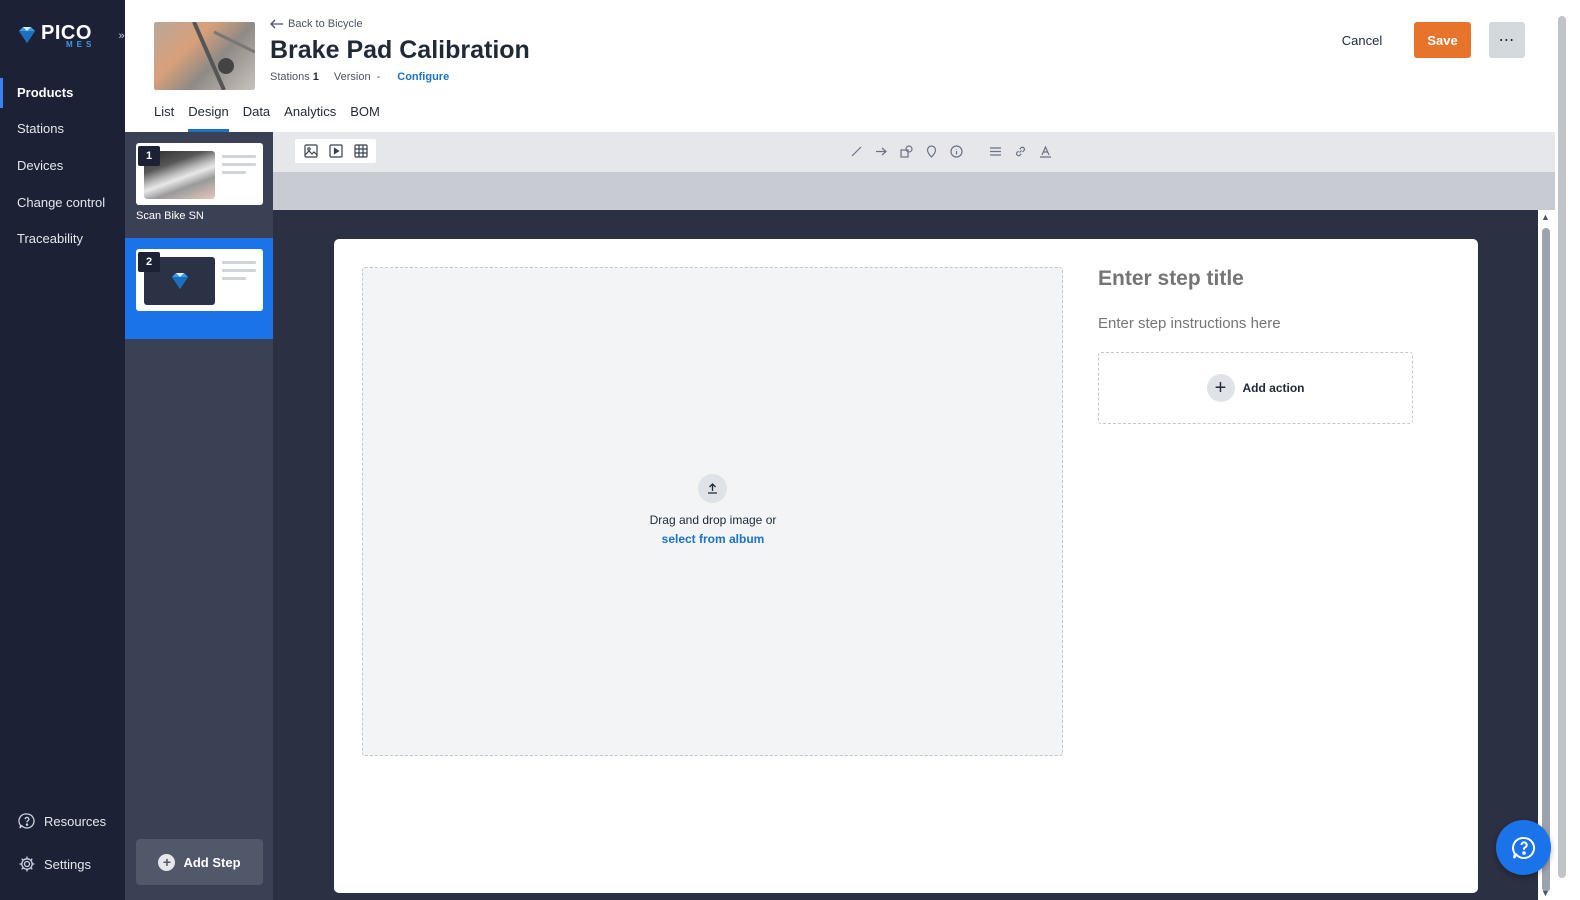 This screenshot has height=900, width=1580. What do you see at coordinates (1273, 388) in the screenshot?
I see `add-action-label: Add action` at bounding box center [1273, 388].